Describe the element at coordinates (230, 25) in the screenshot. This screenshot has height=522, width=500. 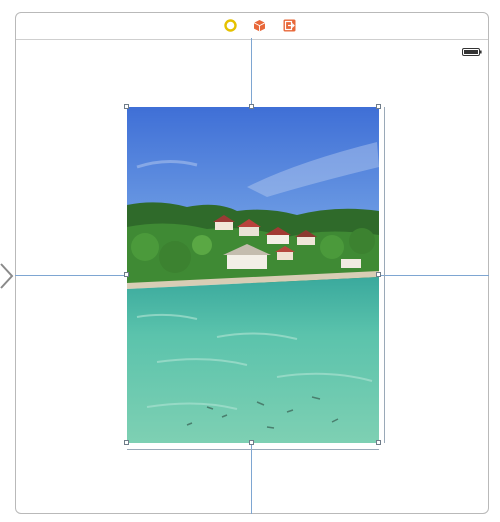
I see `view-controller-icon` at that location.